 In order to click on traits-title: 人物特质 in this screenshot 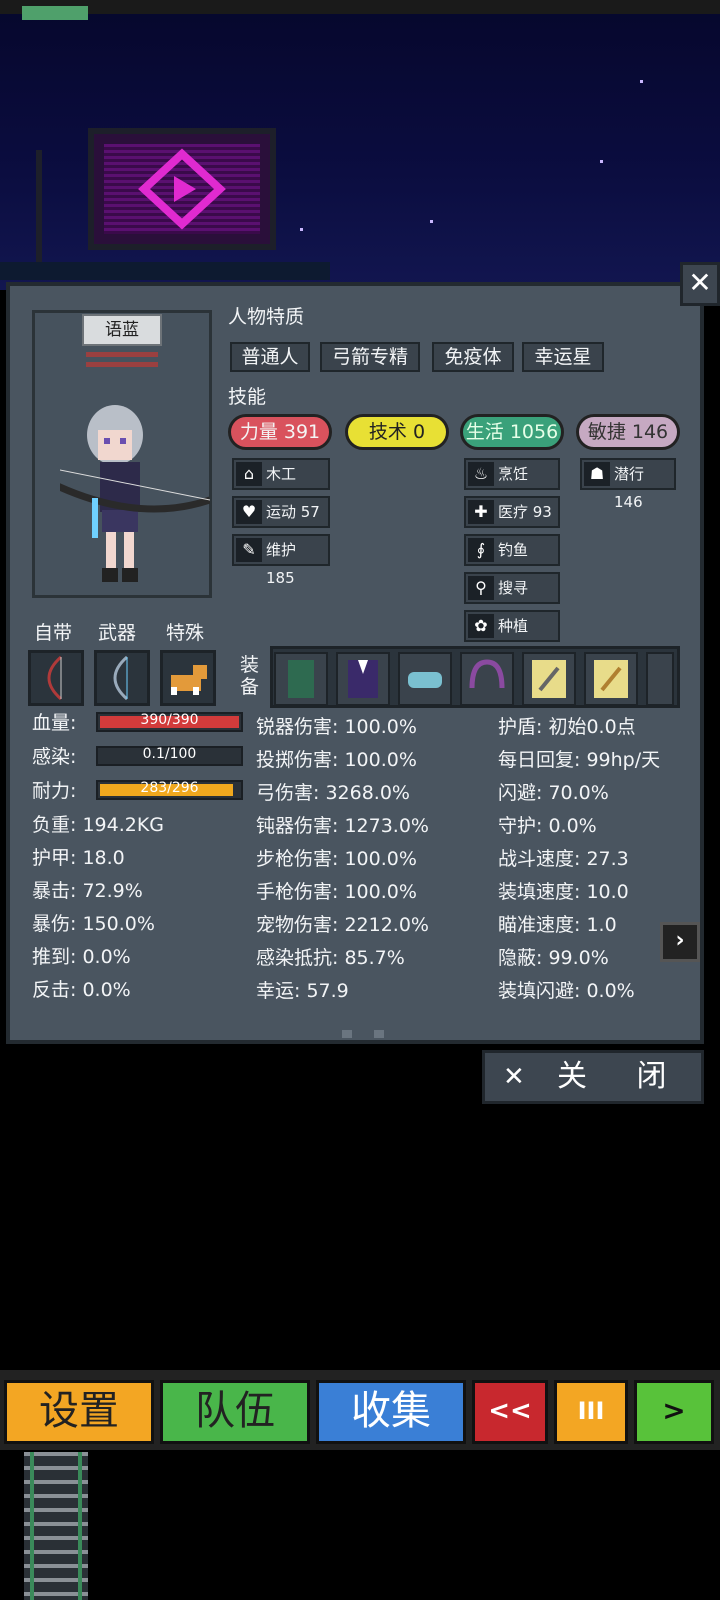, I will do `click(266, 317)`.